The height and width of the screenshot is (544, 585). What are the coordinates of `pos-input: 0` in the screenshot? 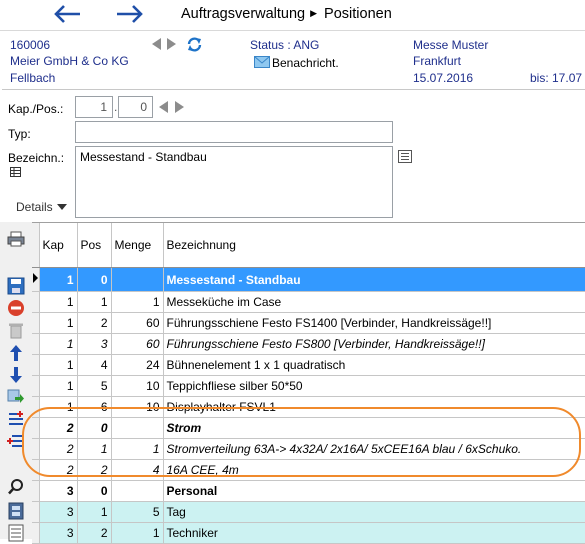 It's located at (135, 107).